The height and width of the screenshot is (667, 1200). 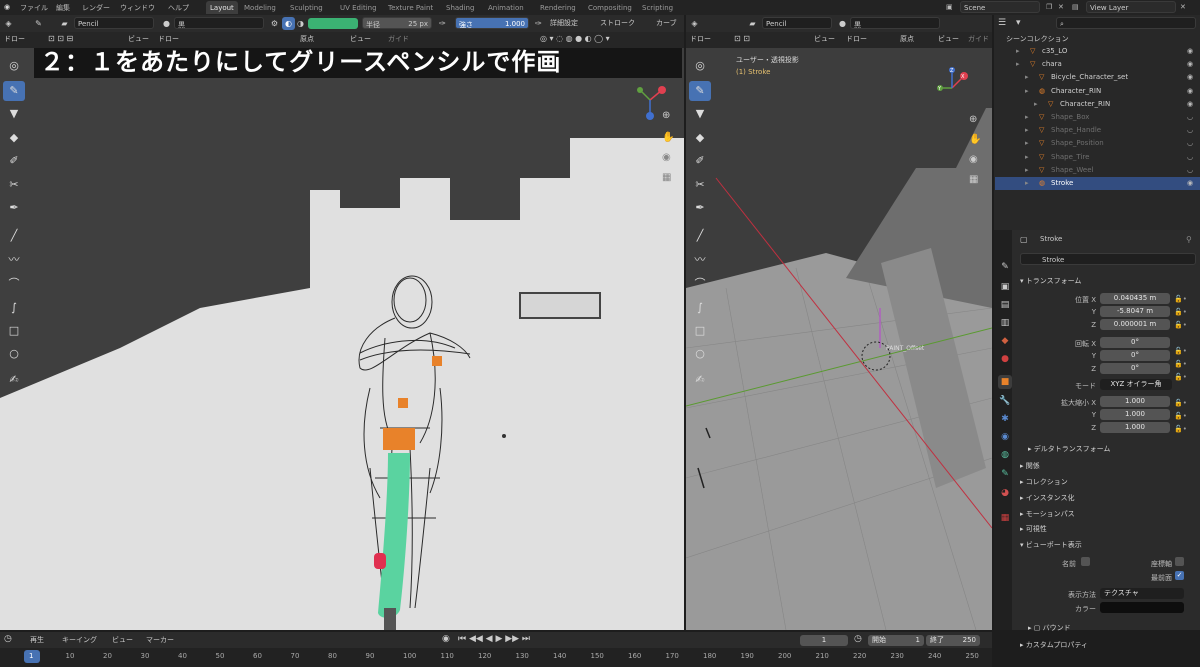 I want to click on outliner-row: ▸ ▽ Shape_Box ◡, so click(x=1097, y=117).